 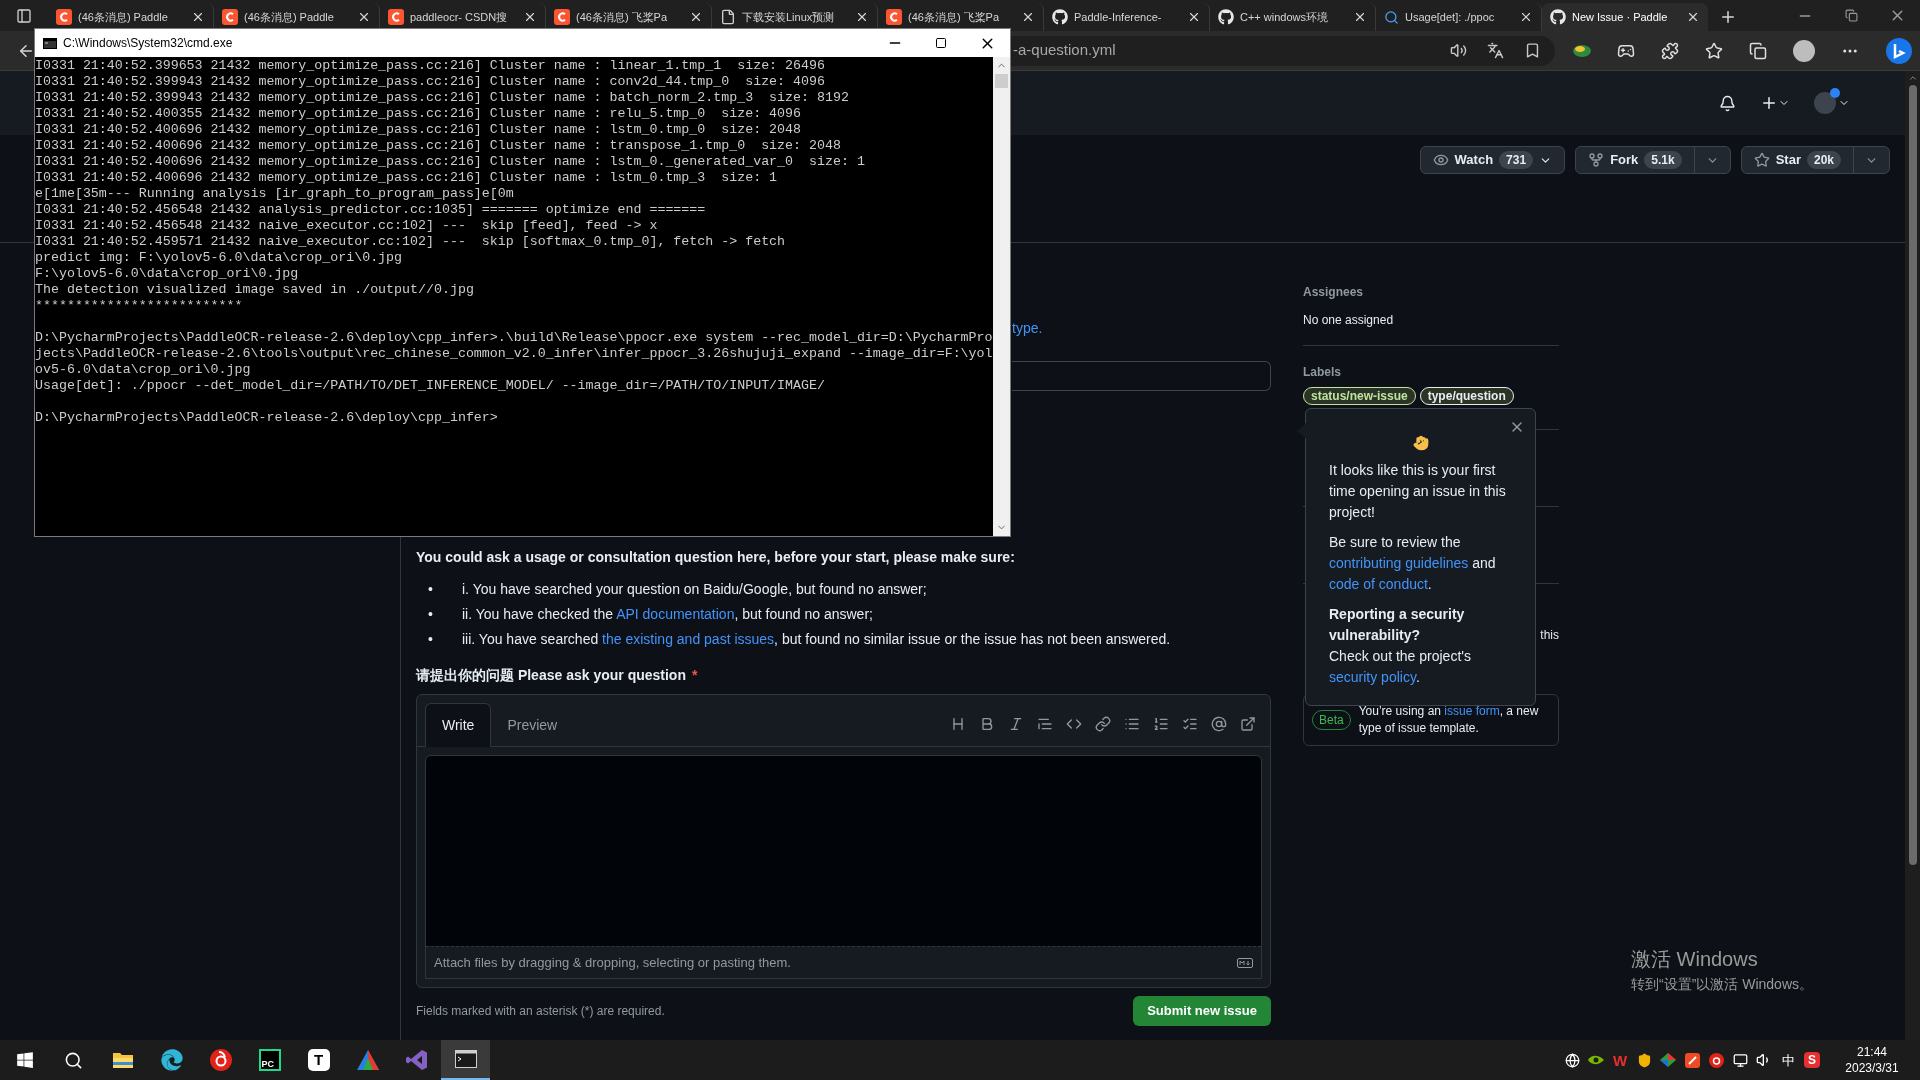 What do you see at coordinates (551, 675) in the screenshot?
I see `field-label: 请提出你的问题 Please ask your question` at bounding box center [551, 675].